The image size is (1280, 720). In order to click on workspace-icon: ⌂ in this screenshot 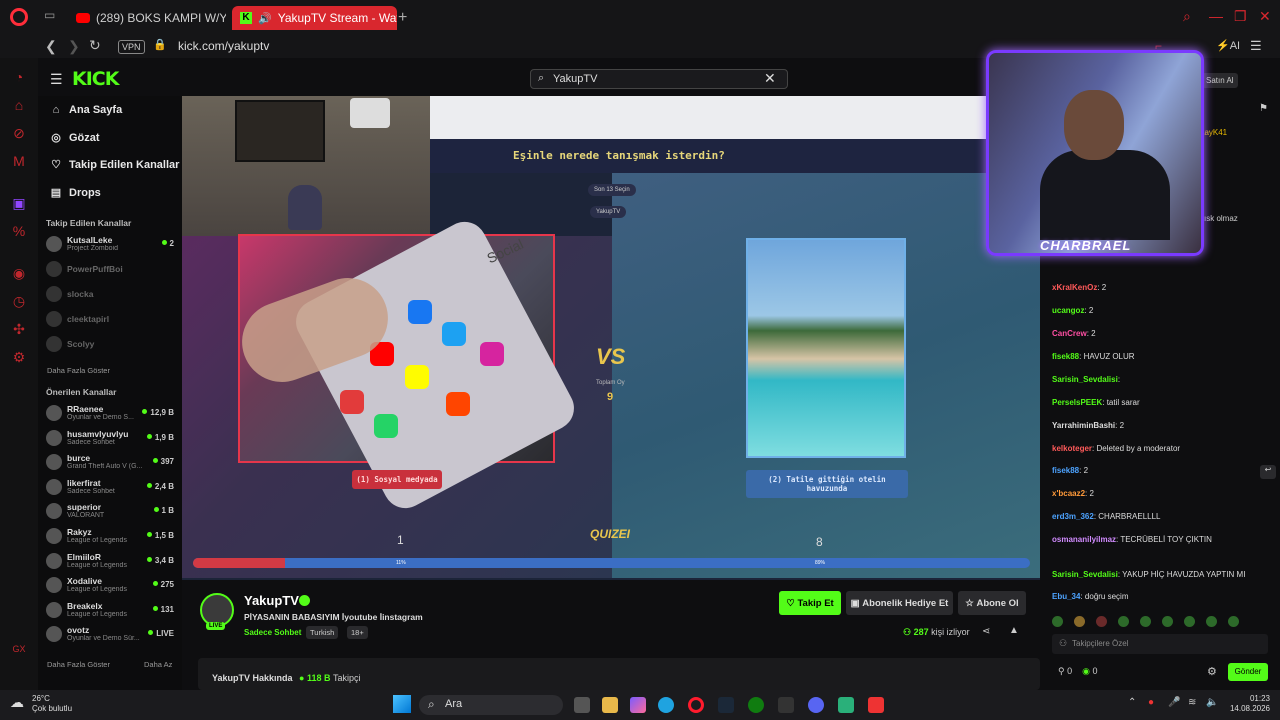, I will do `click(19, 105)`.